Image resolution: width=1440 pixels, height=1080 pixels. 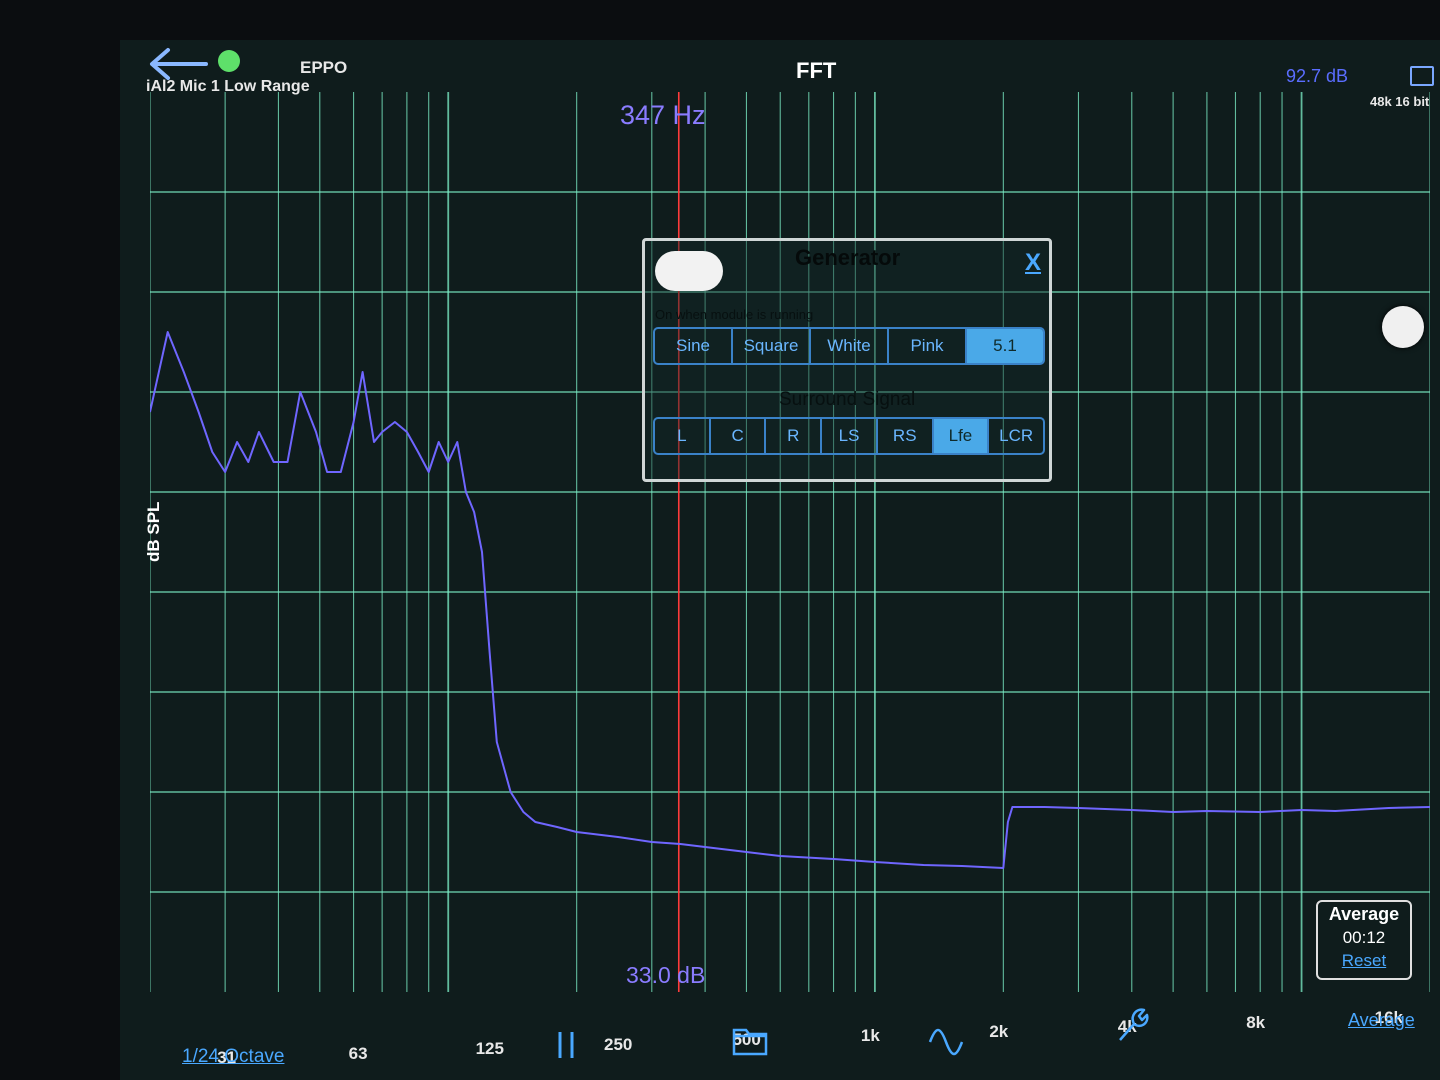 I want to click on reset-average-button: Reset, so click(x=1364, y=961).